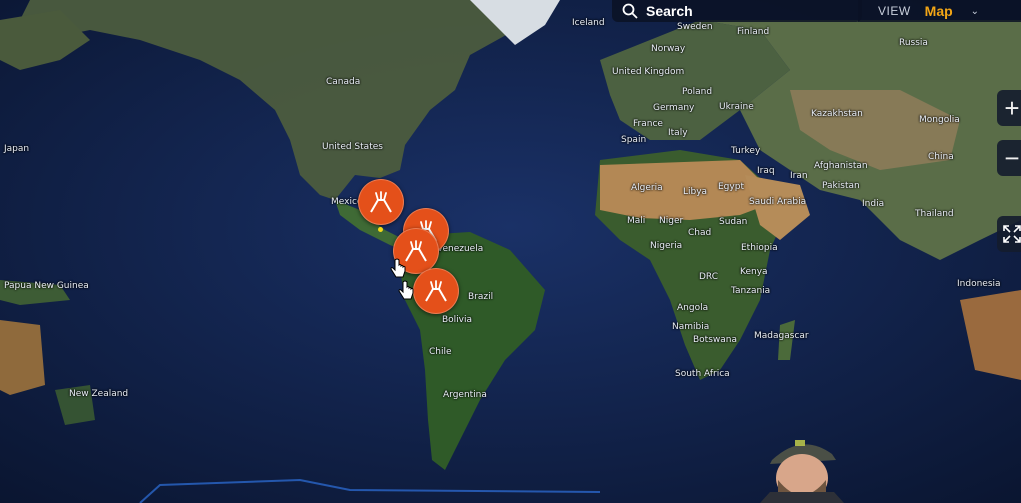 Image resolution: width=1021 pixels, height=503 pixels. What do you see at coordinates (636, 221) in the screenshot?
I see `map-label-mali: Mali` at bounding box center [636, 221].